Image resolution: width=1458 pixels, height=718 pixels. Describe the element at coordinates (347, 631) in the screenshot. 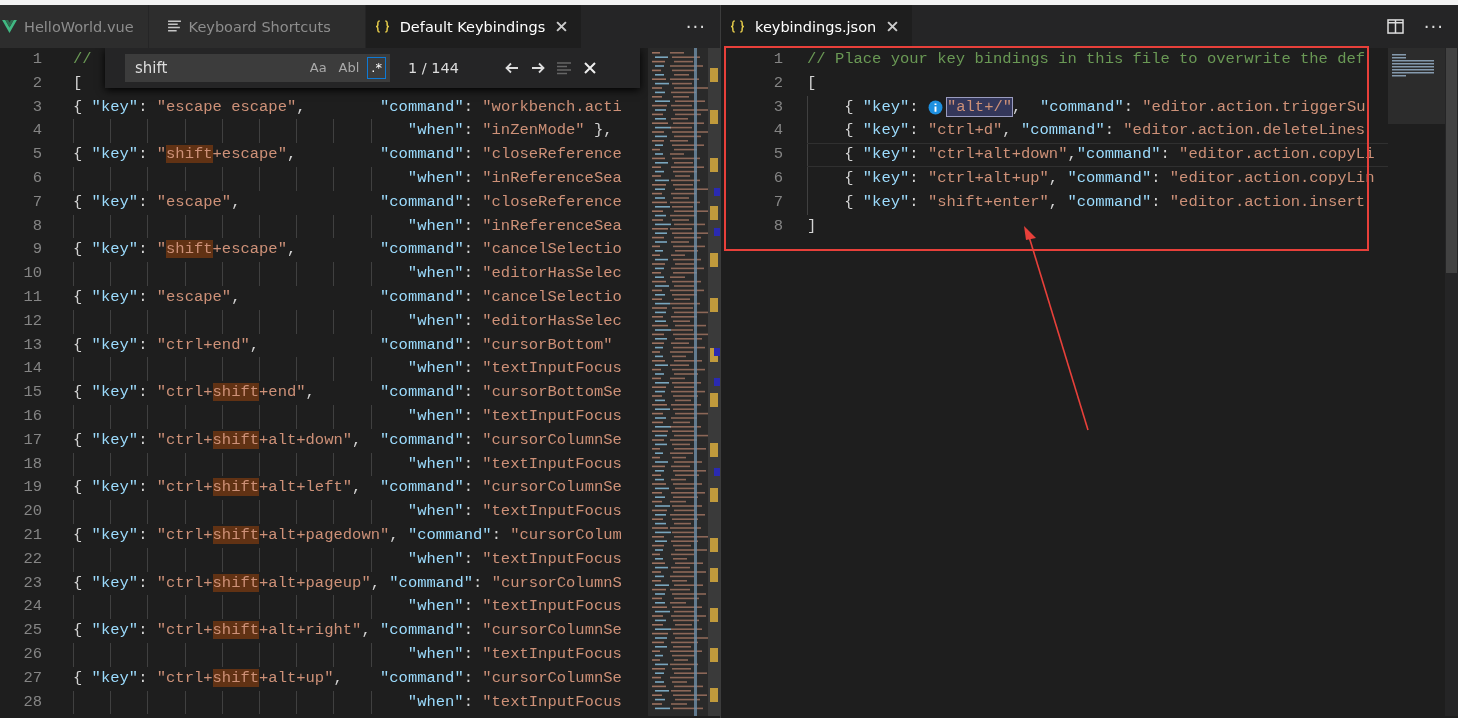

I see `code-line: { "key": "ctrl+shift+alt+right", "command": "cursorColumnSe` at that location.